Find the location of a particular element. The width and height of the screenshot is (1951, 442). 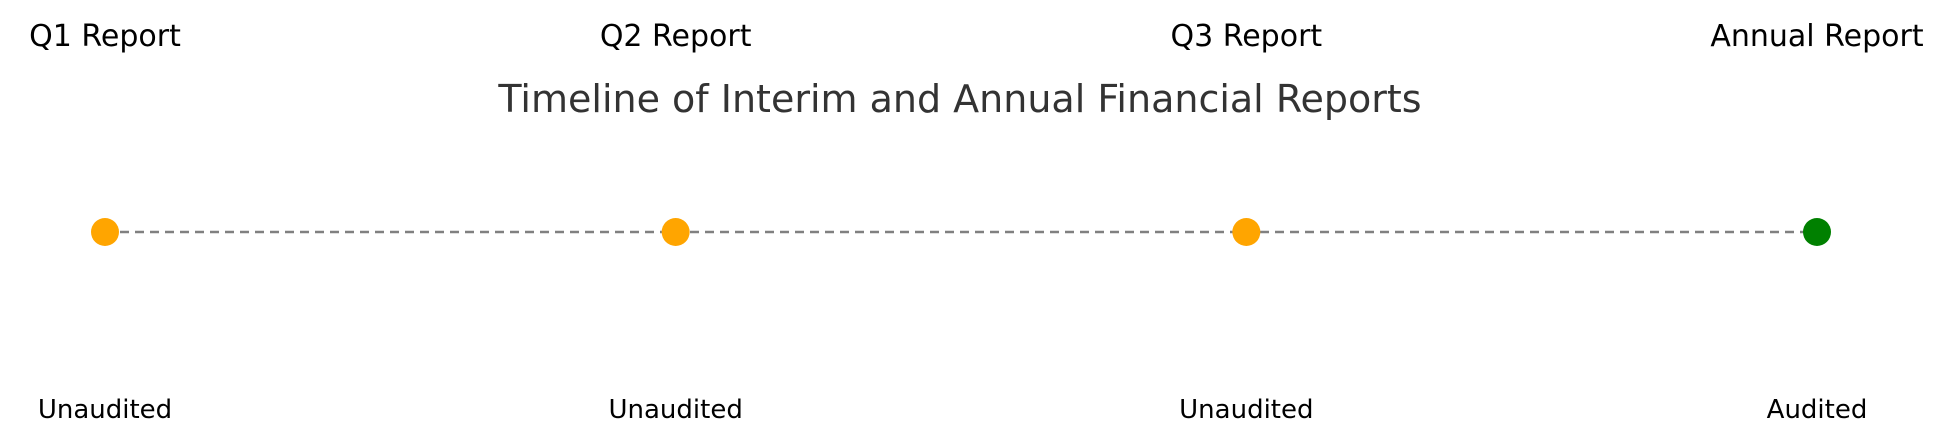

event-label: Q1 Report is located at coordinates (105, 36).